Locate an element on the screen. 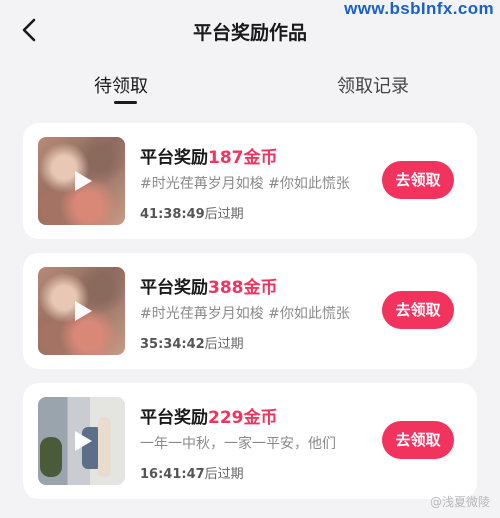 The height and width of the screenshot is (518, 500). page-title: 平台奖励作品 is located at coordinates (249, 33).